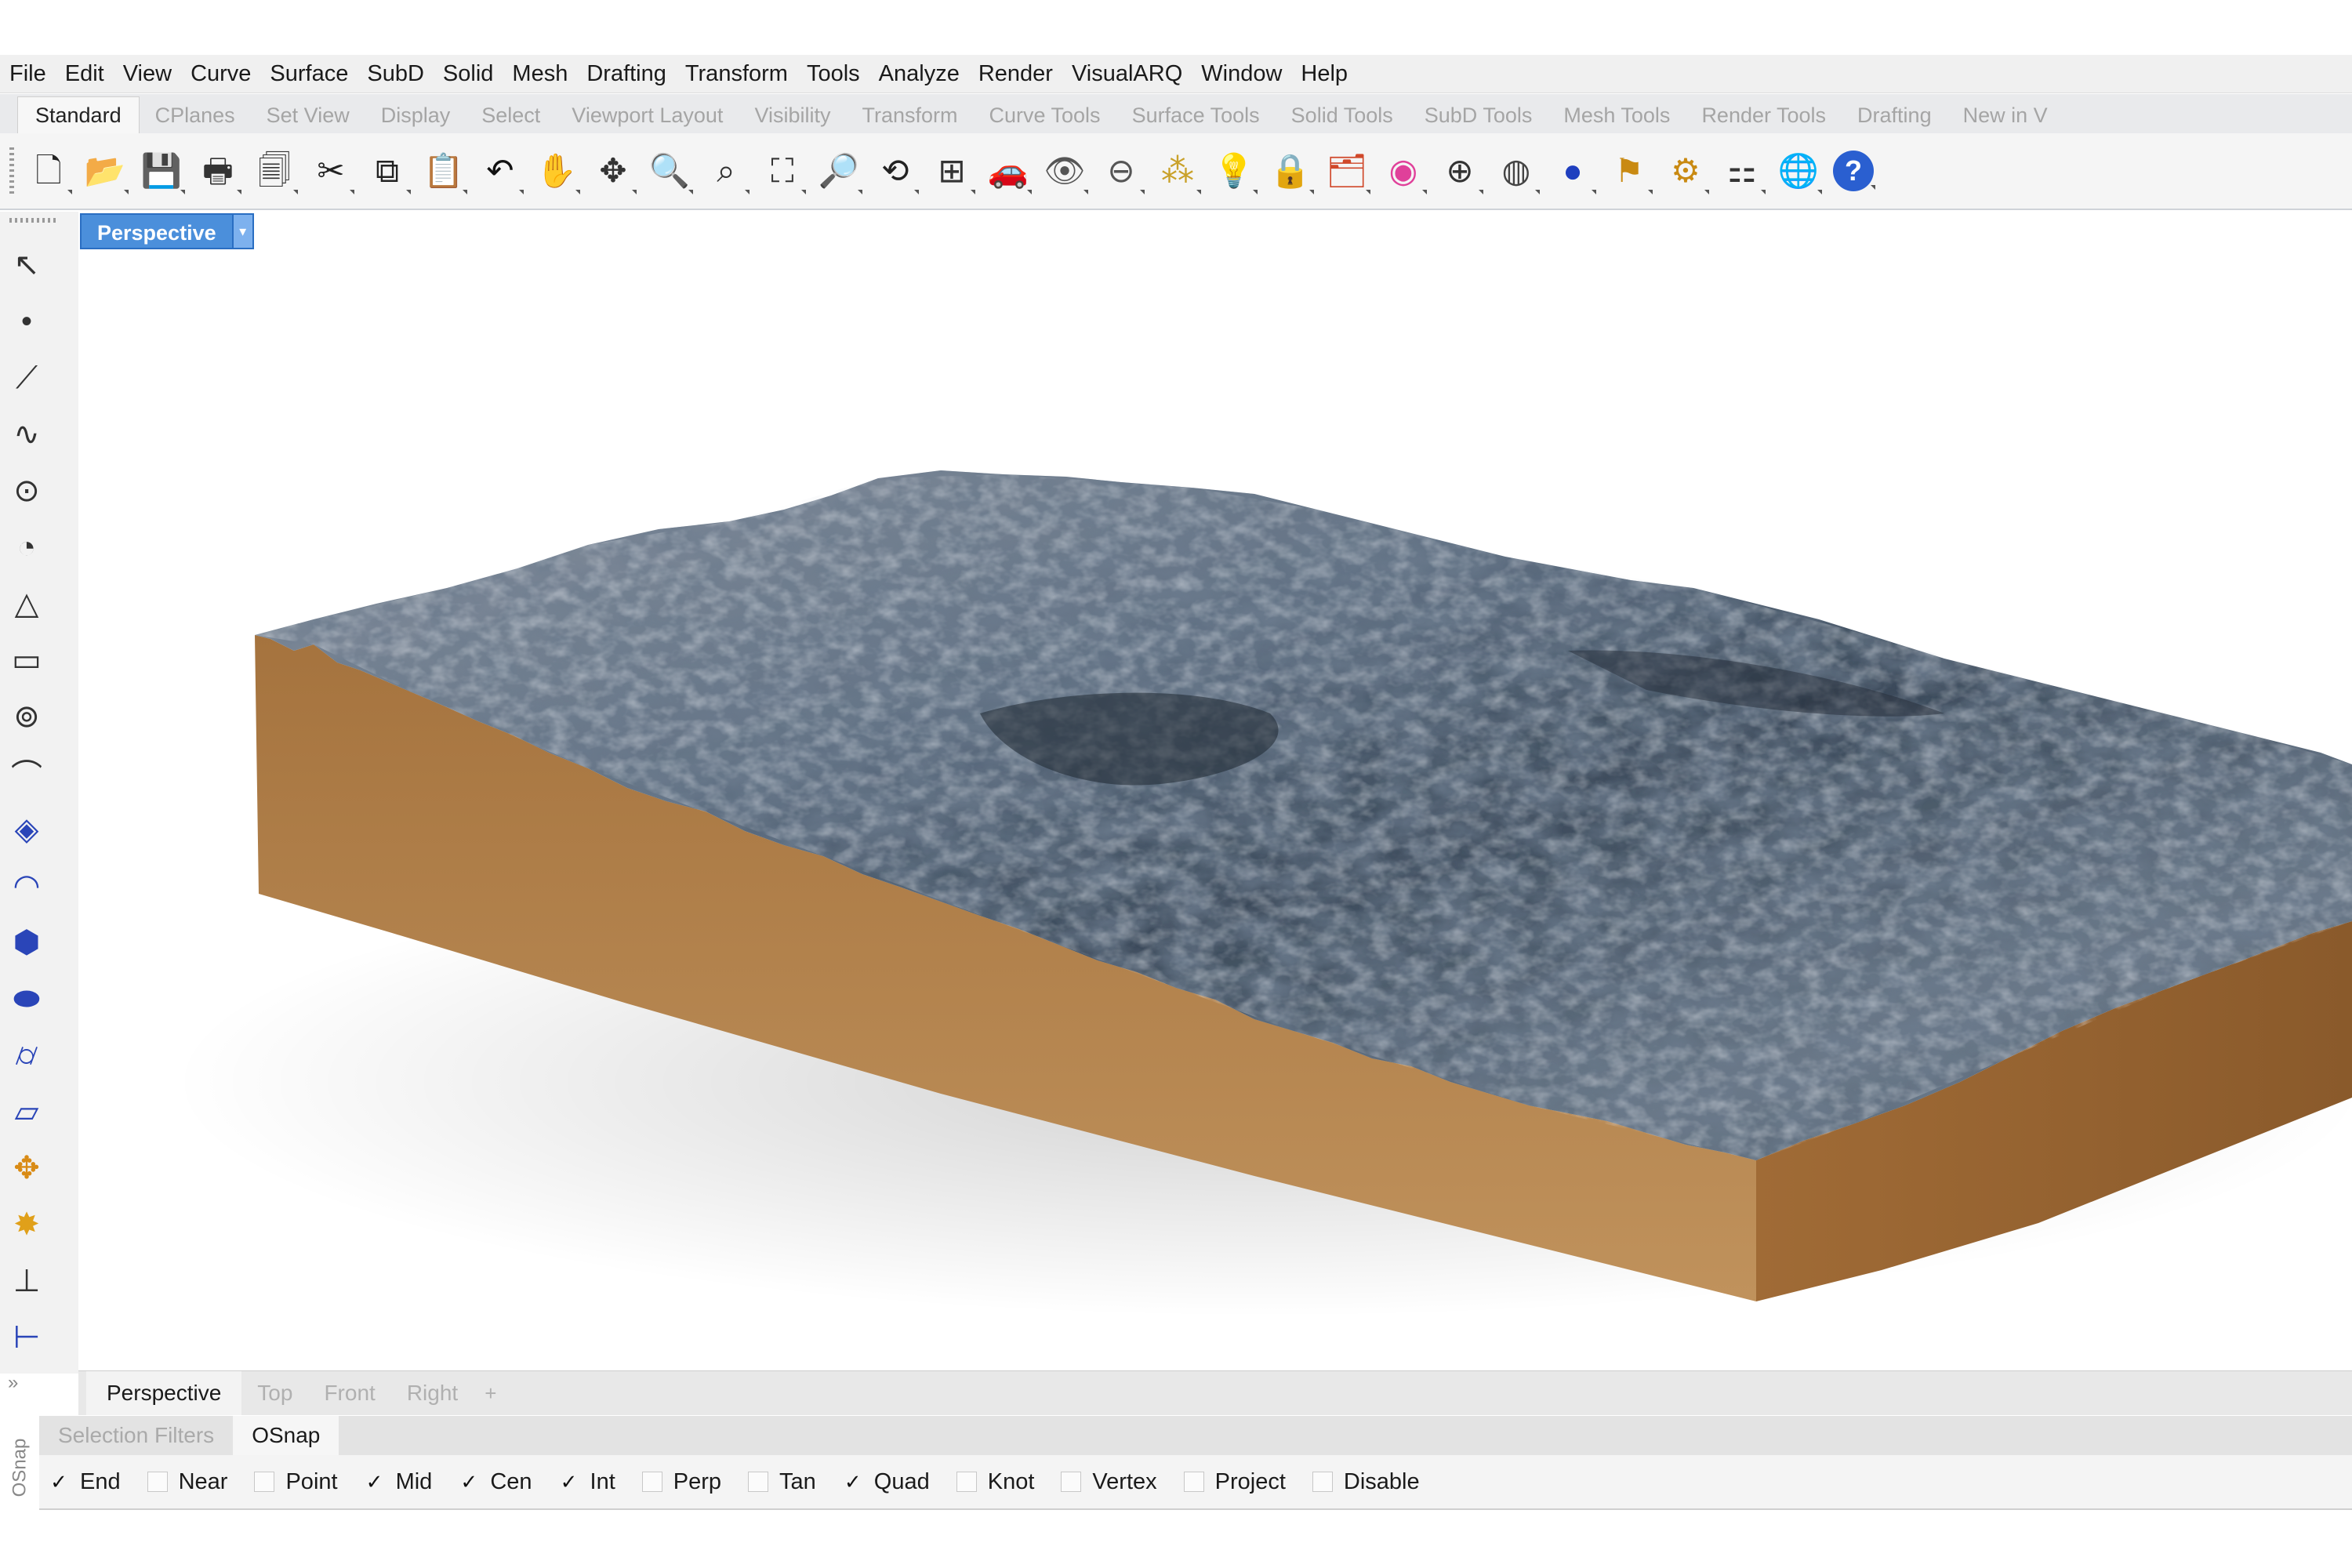 This screenshot has width=2352, height=1568. Describe the element at coordinates (27, 1225) in the screenshot. I see `explode-icon: ✸` at that location.